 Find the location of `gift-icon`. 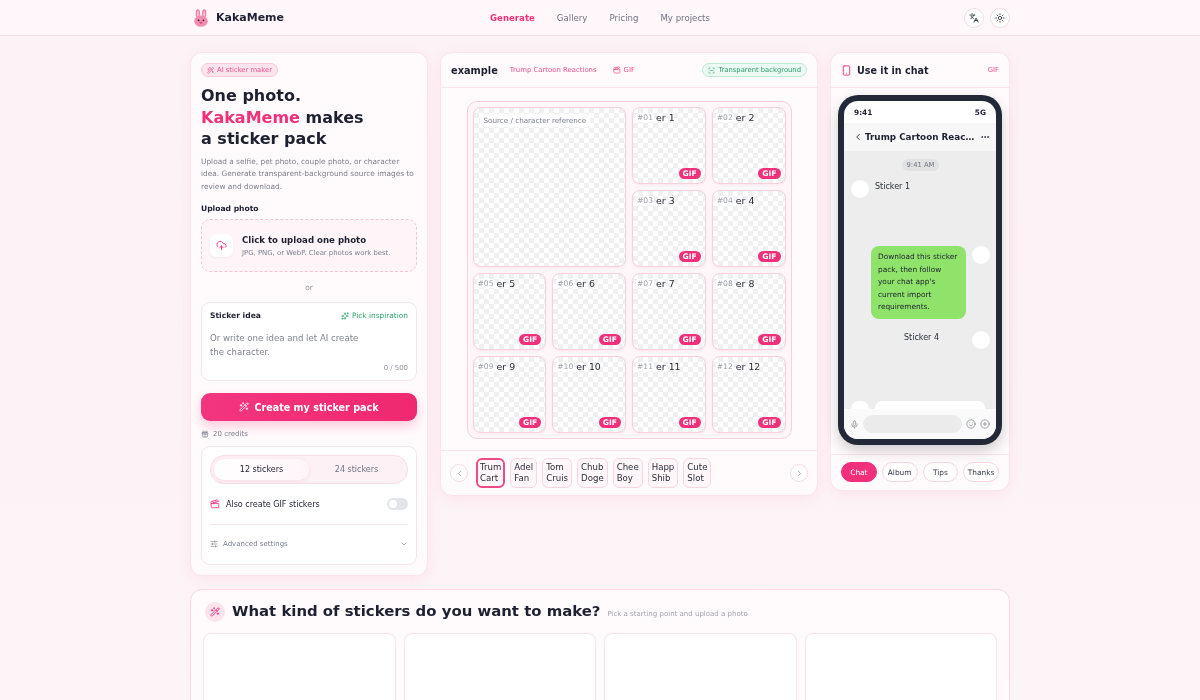

gift-icon is located at coordinates (205, 434).